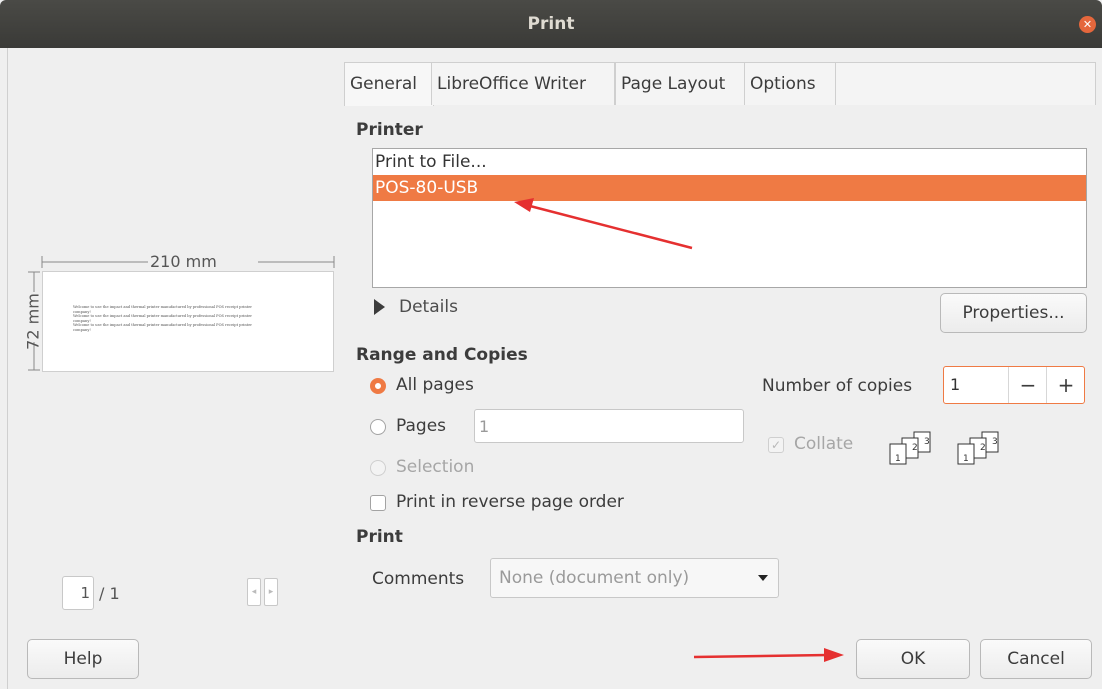 The image size is (1102, 689). Describe the element at coordinates (389, 130) in the screenshot. I see `printer-section-title: Printer` at that location.